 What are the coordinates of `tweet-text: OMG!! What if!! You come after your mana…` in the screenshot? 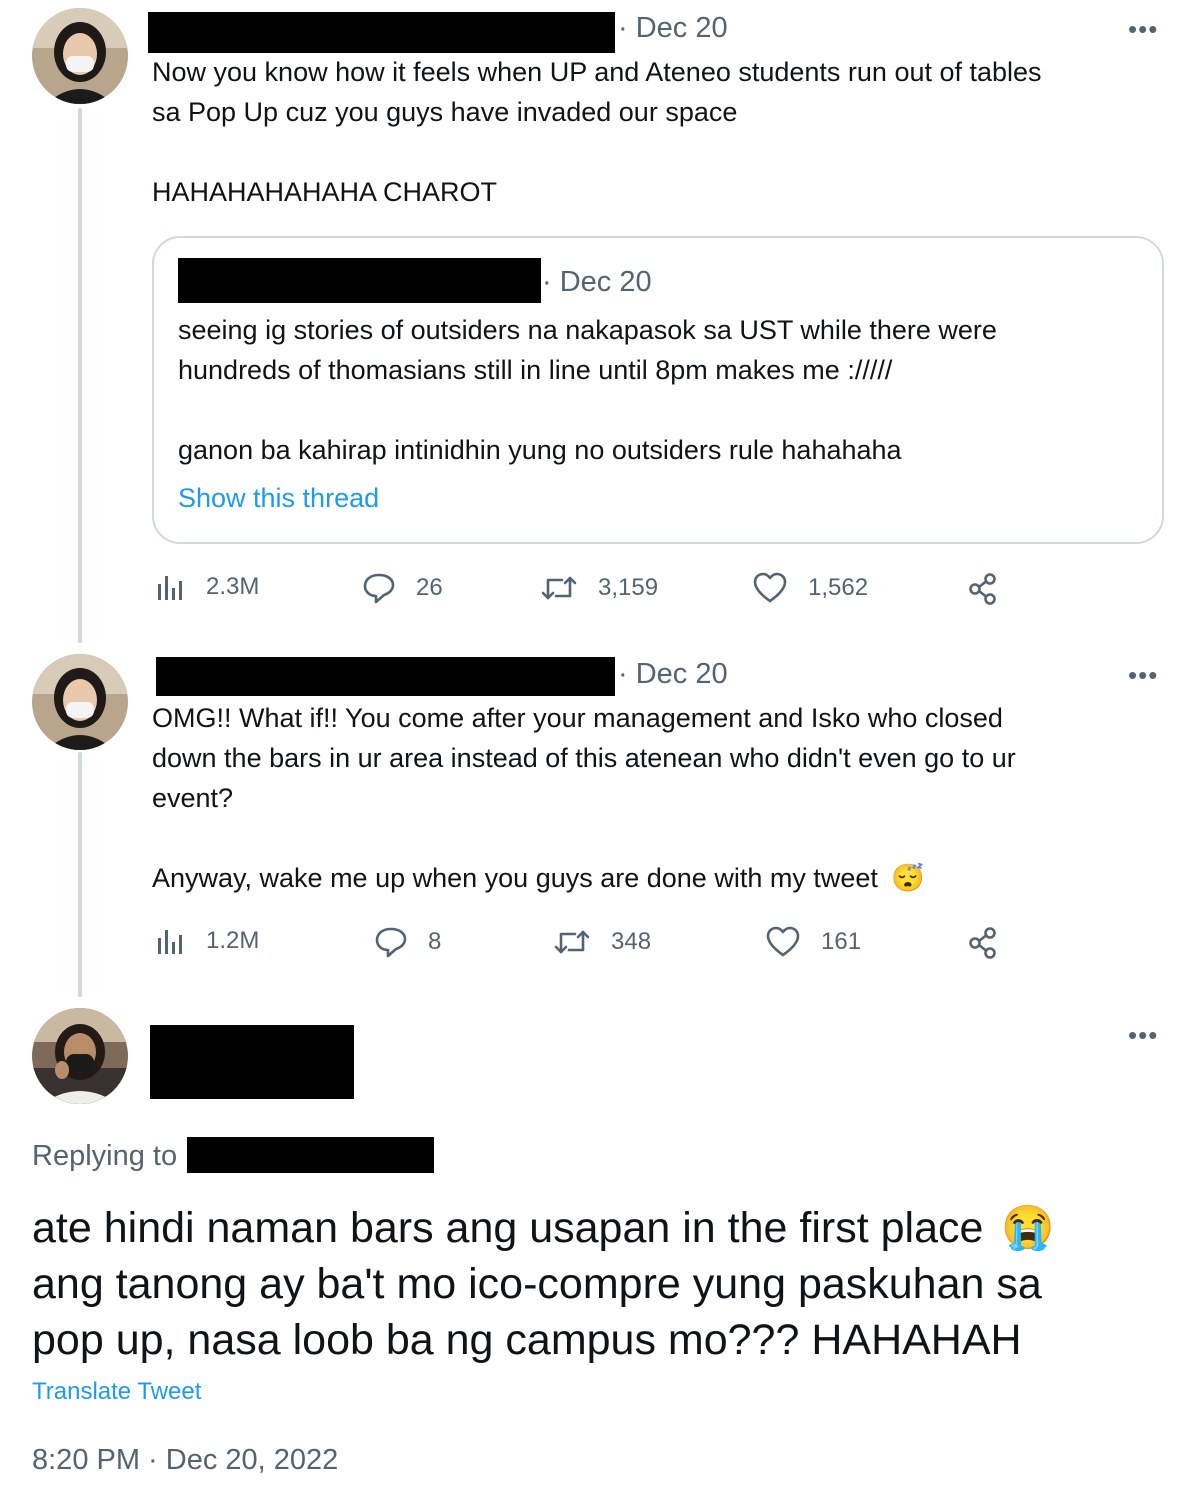 It's located at (657, 798).